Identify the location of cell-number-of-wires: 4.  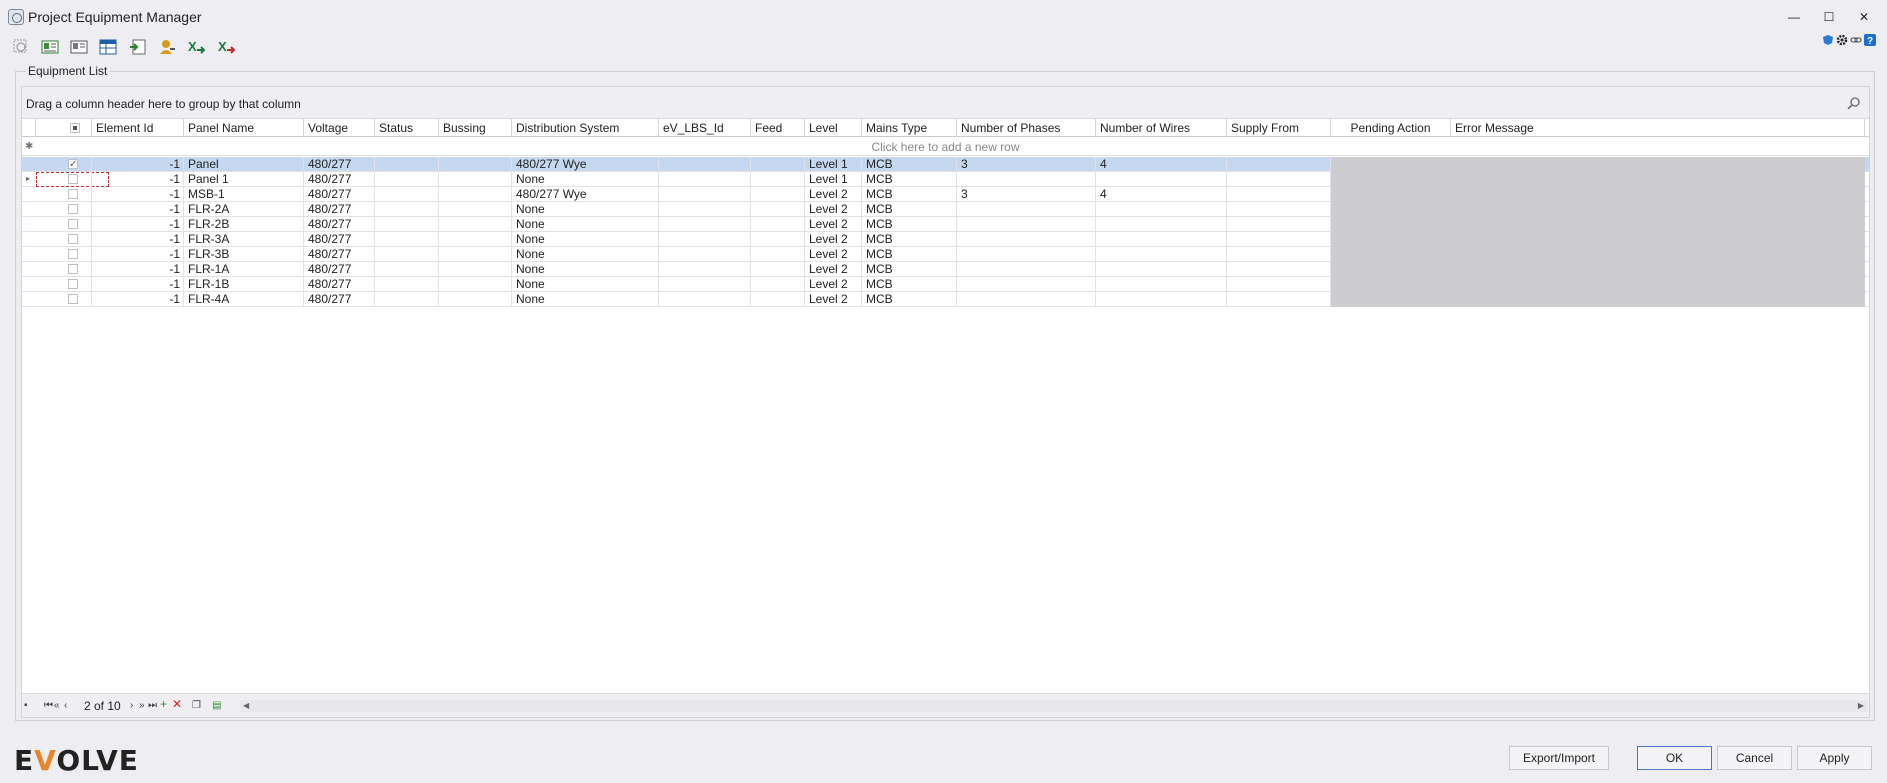
(1161, 194).